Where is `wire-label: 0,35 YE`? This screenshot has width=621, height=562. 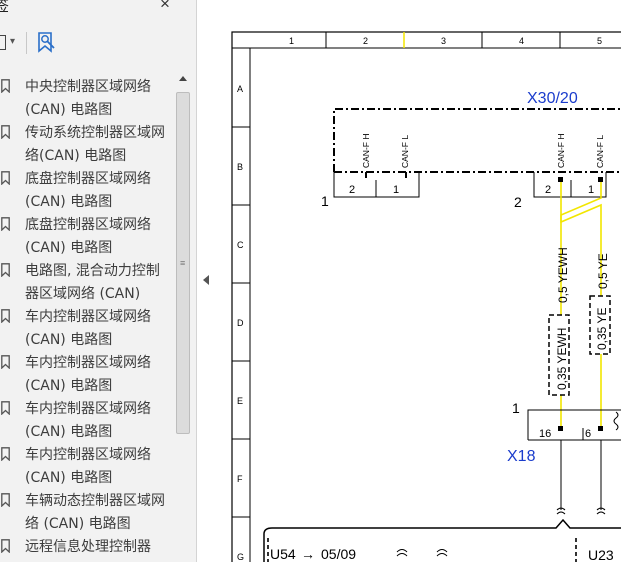
wire-label: 0,35 YE is located at coordinates (602, 329).